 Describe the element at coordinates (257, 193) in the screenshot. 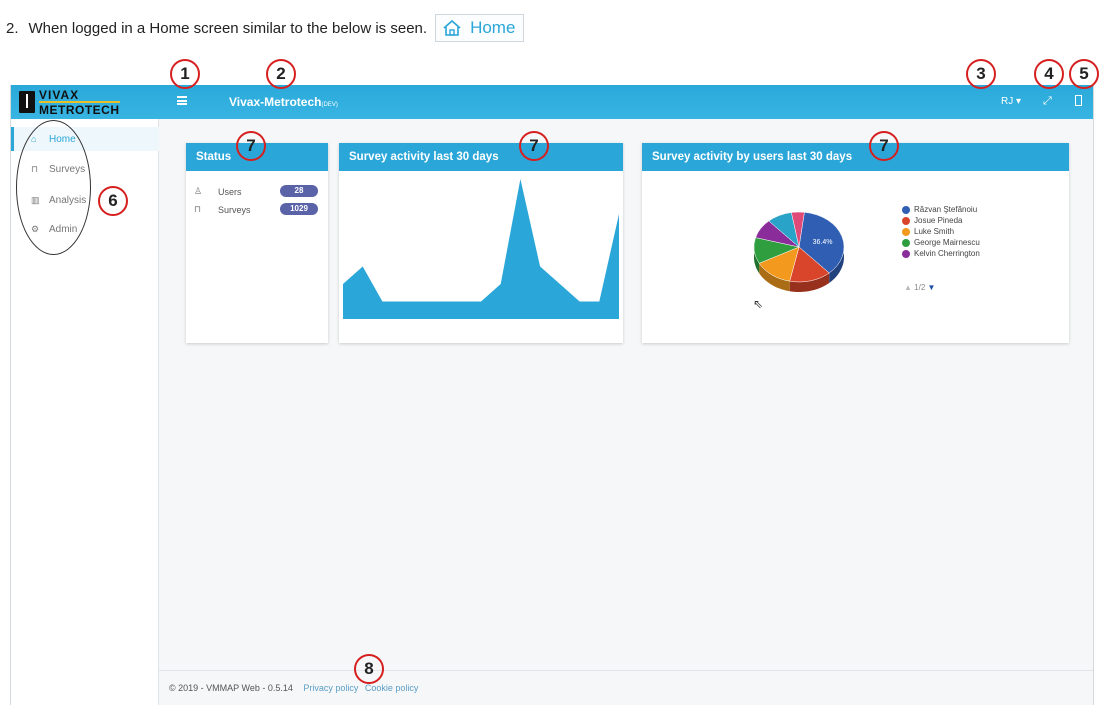

I see `status-row-users: ♙ Users 28` at that location.